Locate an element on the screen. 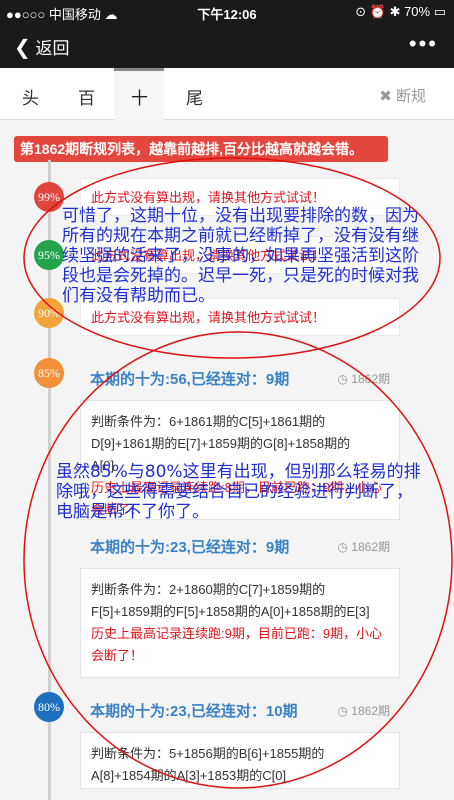  condition-line: 判断条件为：5+1856期的B[6]+1855期的 is located at coordinates (208, 753).